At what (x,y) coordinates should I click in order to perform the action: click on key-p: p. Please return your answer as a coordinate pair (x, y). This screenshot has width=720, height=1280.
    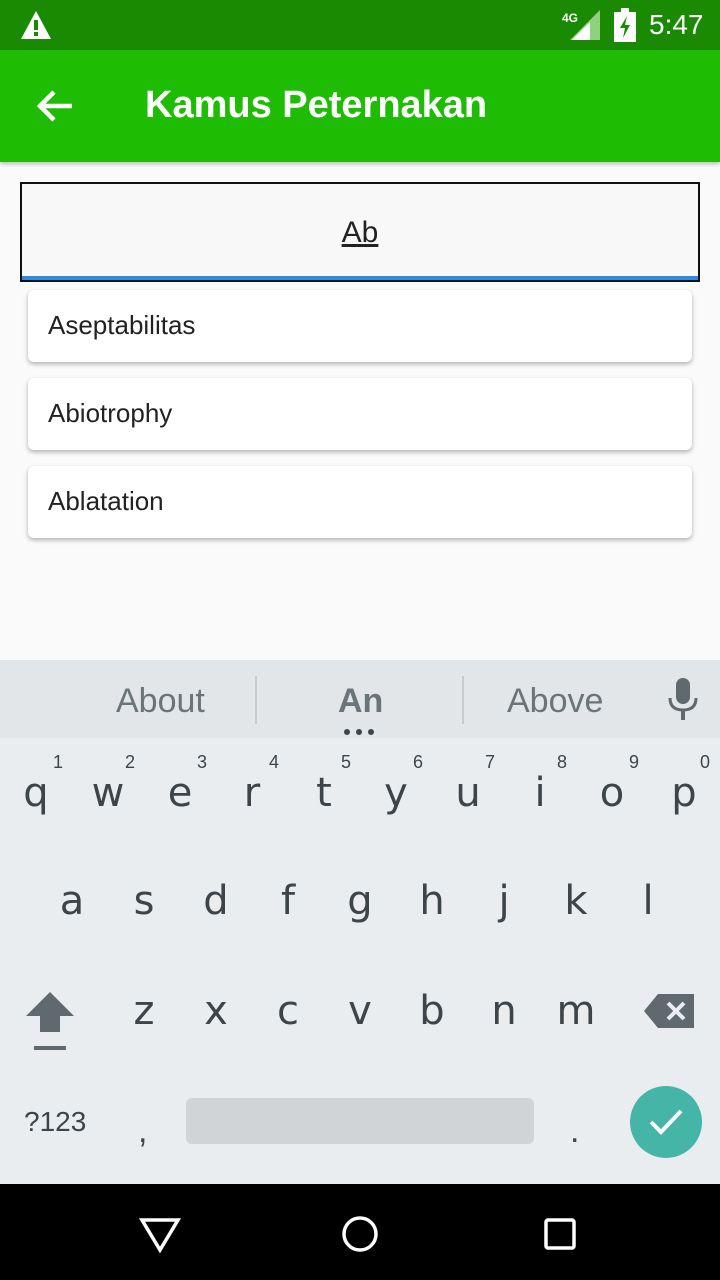
    Looking at the image, I should click on (684, 793).